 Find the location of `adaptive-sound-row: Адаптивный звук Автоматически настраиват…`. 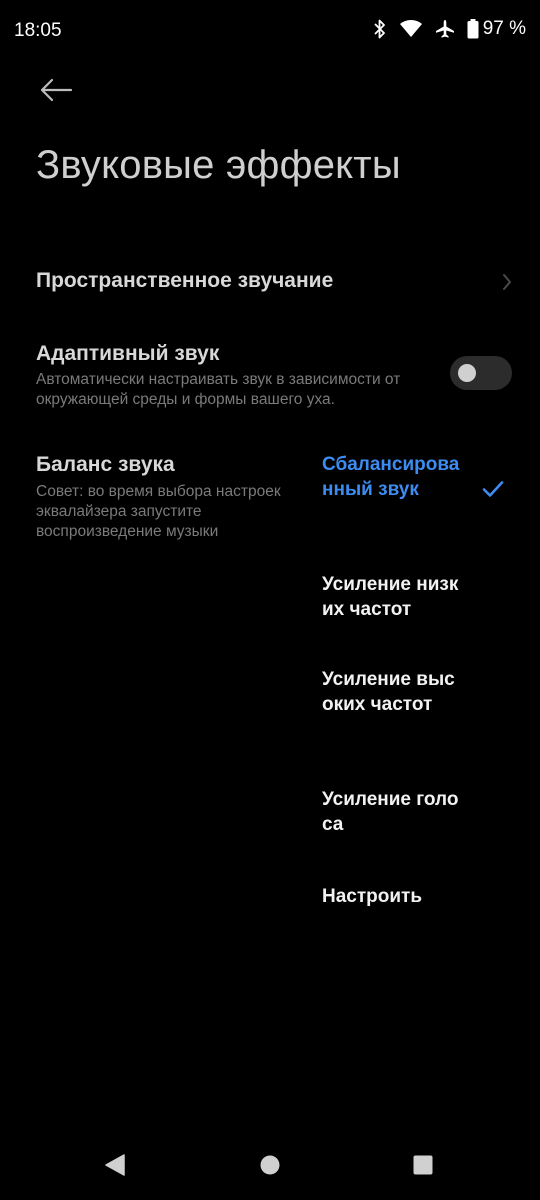

adaptive-sound-row: Адаптивный звук Автоматически настраиват… is located at coordinates (270, 375).